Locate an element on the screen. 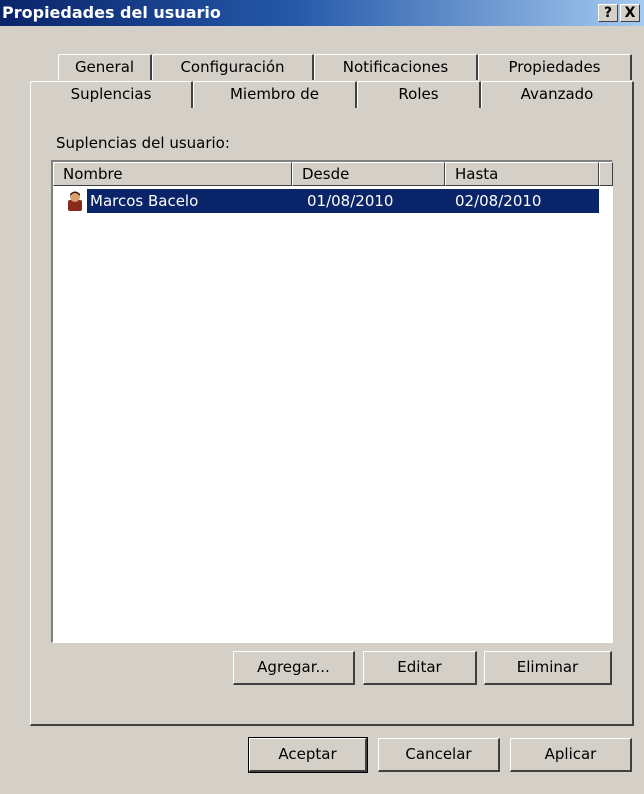 The width and height of the screenshot is (644, 794). tab-configuracion: Configuración is located at coordinates (233, 67).